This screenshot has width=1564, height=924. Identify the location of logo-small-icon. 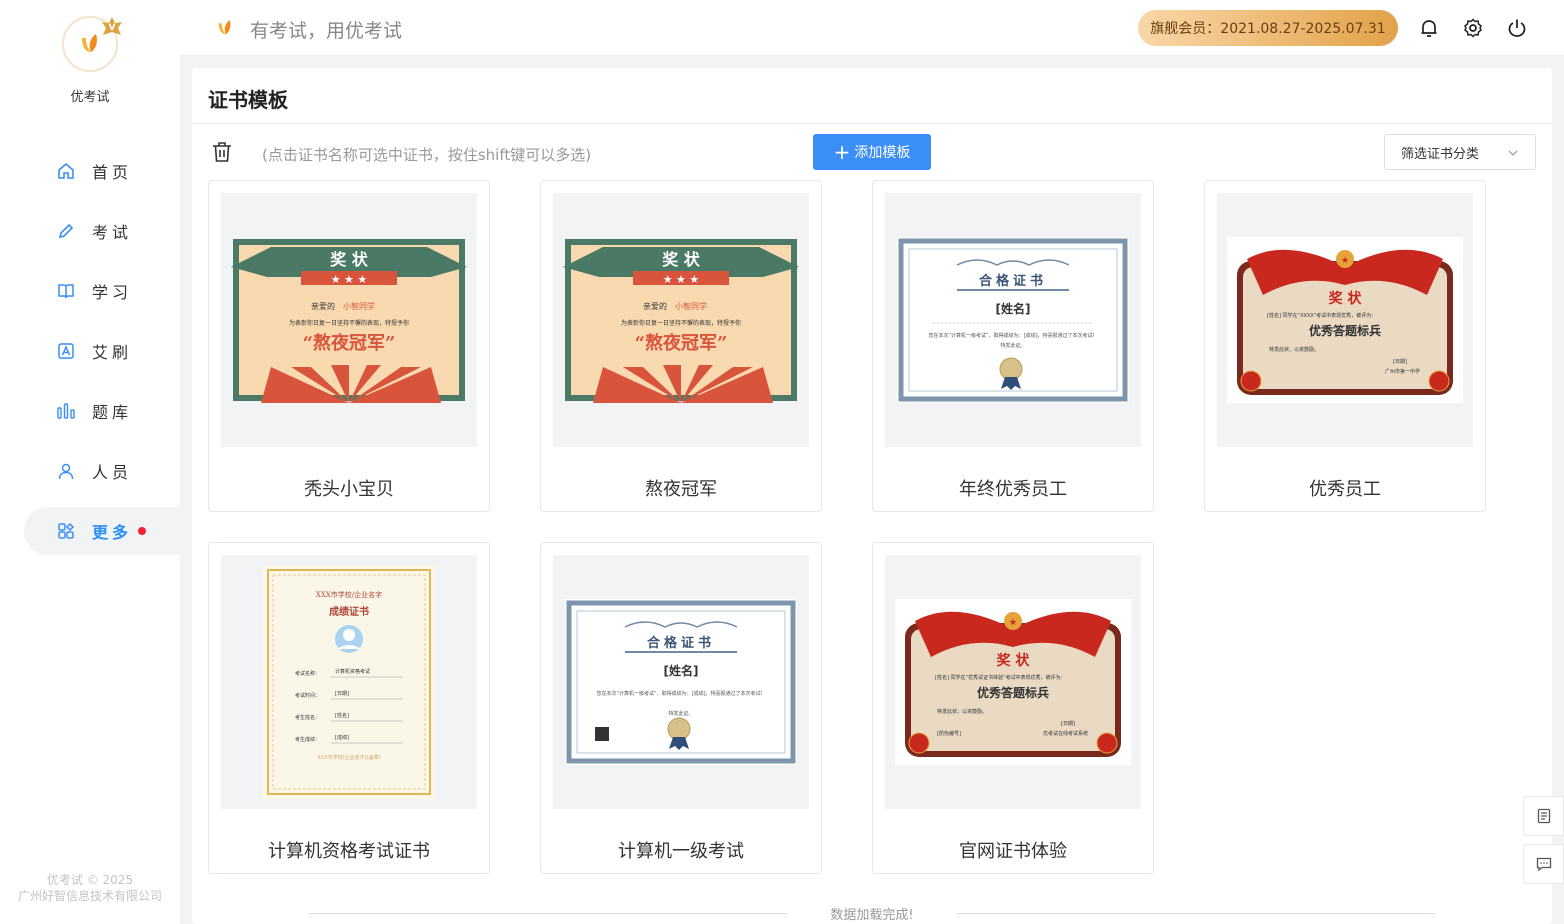
(224, 27).